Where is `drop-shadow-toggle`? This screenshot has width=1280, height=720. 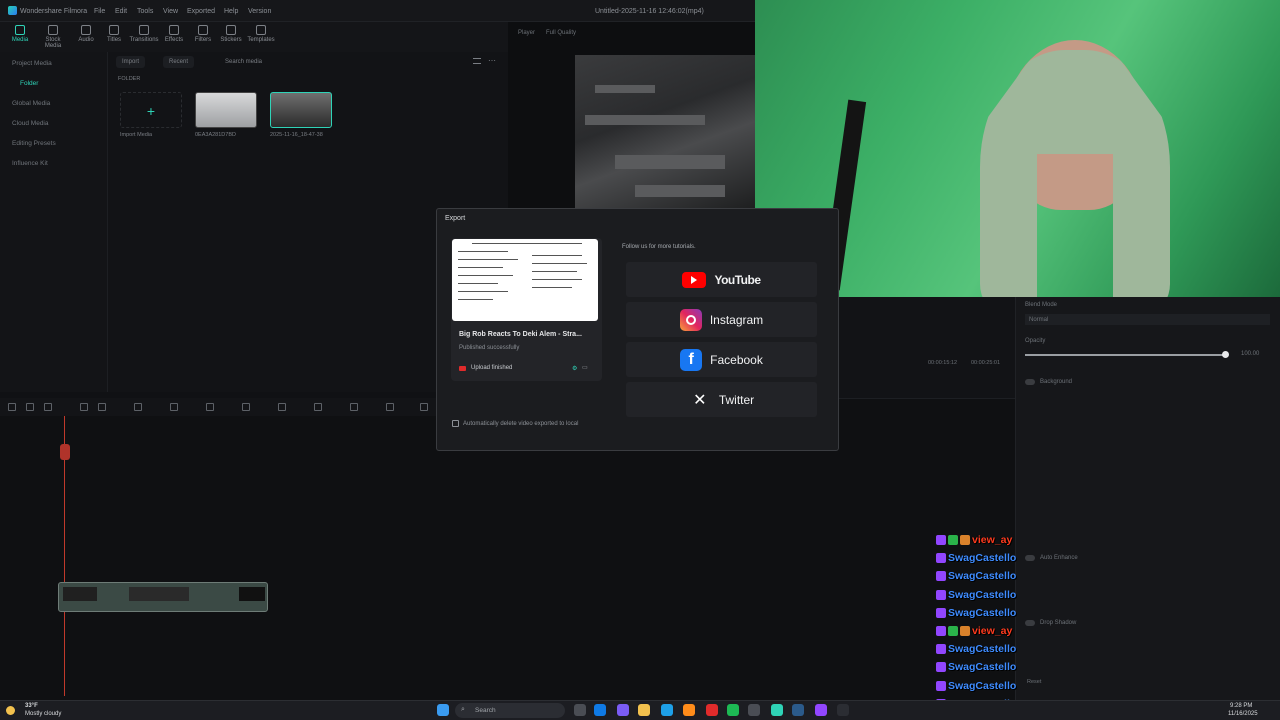
drop-shadow-toggle is located at coordinates (1030, 623).